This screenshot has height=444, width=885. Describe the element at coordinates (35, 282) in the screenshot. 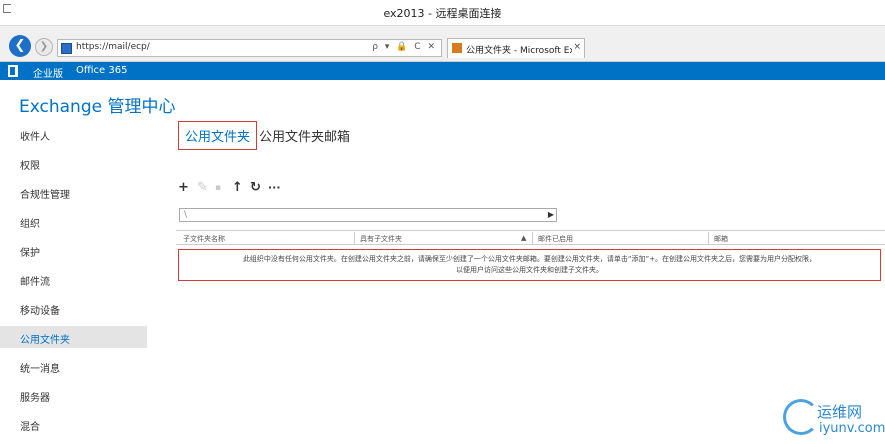

I see `sidebar-item-label: 邮件流` at that location.